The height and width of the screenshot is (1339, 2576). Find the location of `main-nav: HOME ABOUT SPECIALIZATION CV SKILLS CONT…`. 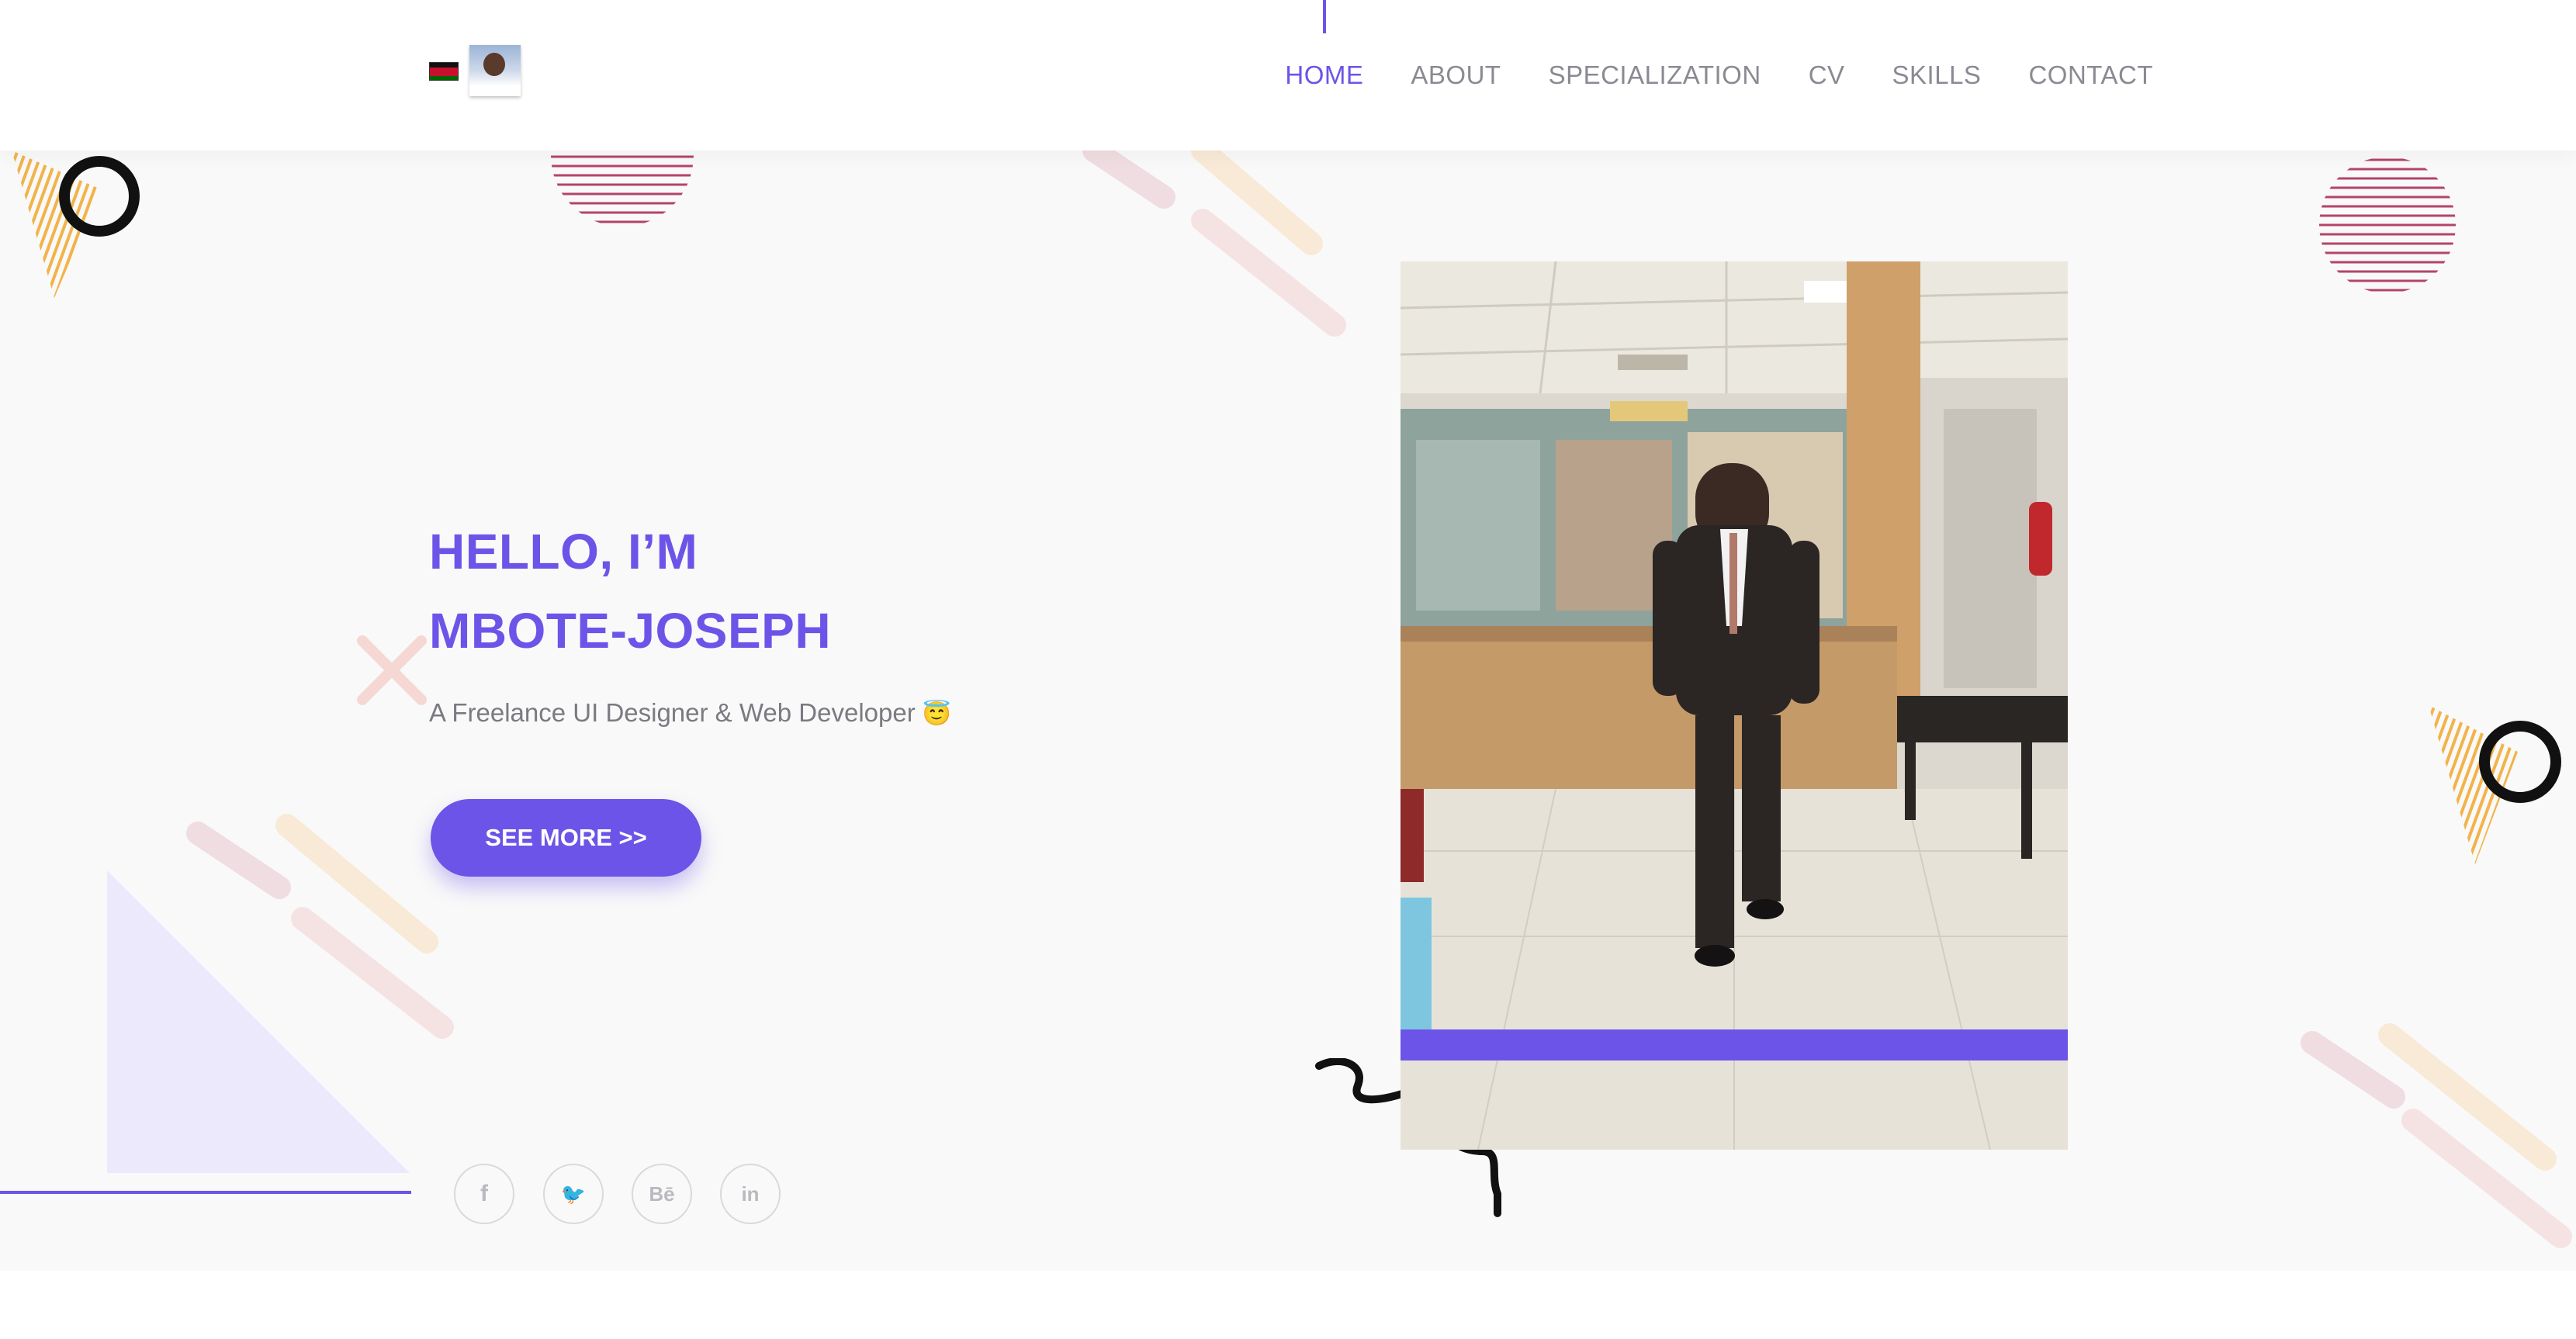

main-nav: HOME ABOUT SPECIALIZATION CV SKILLS CONT… is located at coordinates (1719, 75).